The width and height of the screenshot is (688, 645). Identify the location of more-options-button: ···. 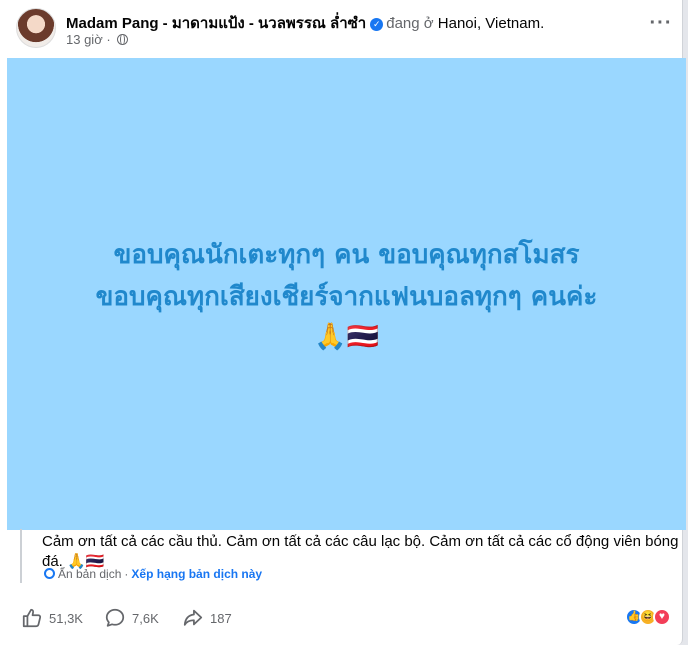
(661, 27).